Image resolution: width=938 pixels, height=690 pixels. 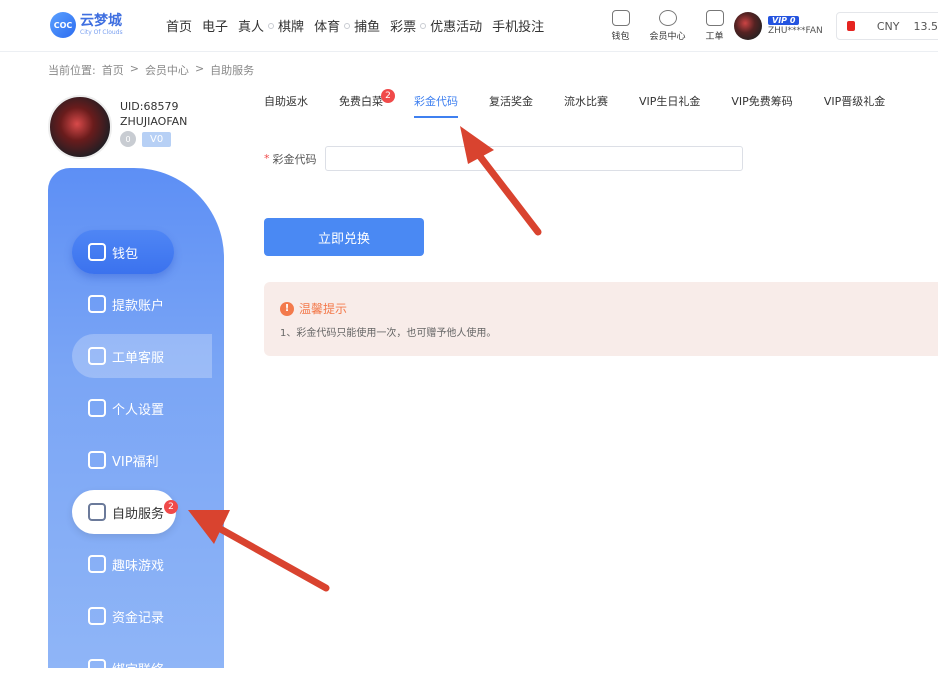 What do you see at coordinates (101, 21) in the screenshot?
I see `logo-name: 云梦城` at bounding box center [101, 21].